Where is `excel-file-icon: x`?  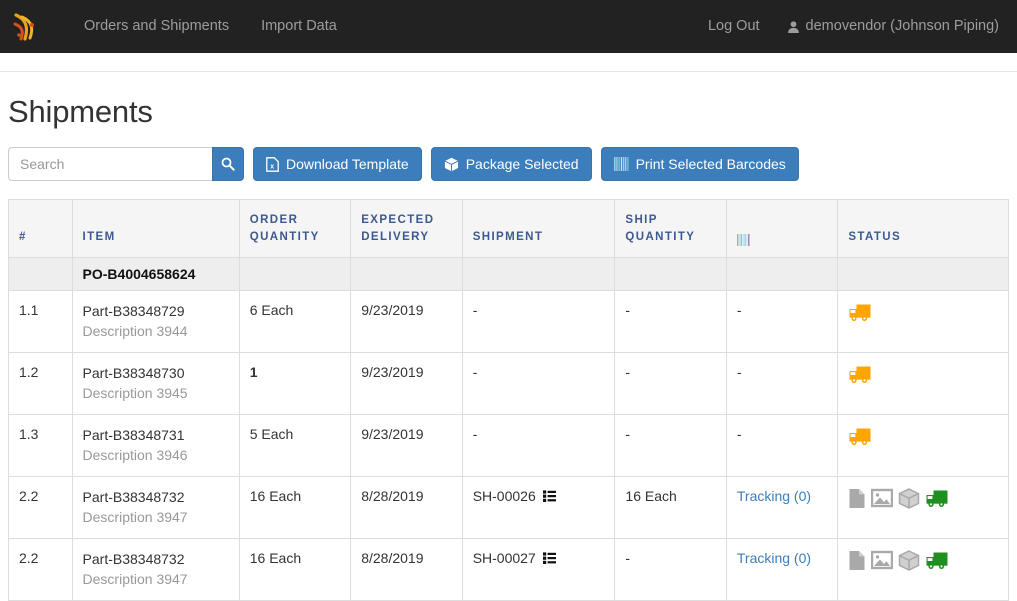 excel-file-icon: x is located at coordinates (272, 164).